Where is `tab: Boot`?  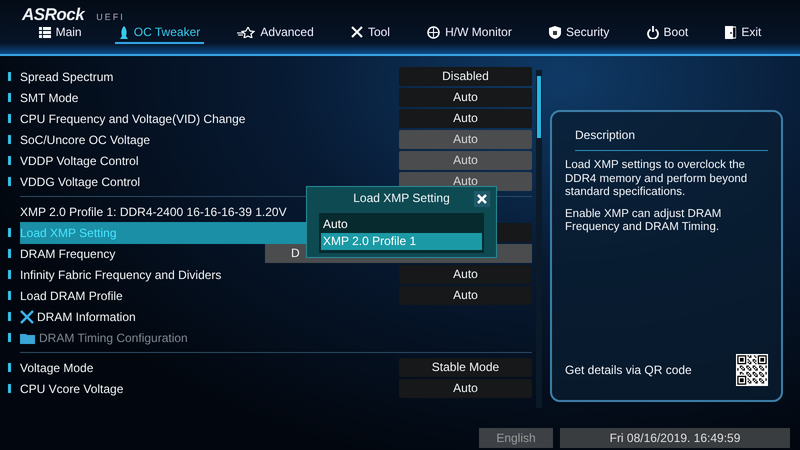
tab: Boot is located at coordinates (667, 33).